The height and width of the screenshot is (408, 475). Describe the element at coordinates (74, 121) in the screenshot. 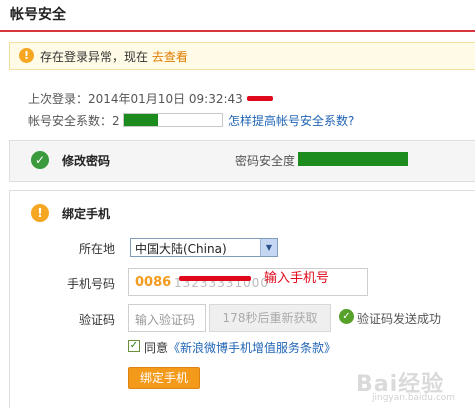

I see `security-score-label: 帐号安全系数：2` at that location.